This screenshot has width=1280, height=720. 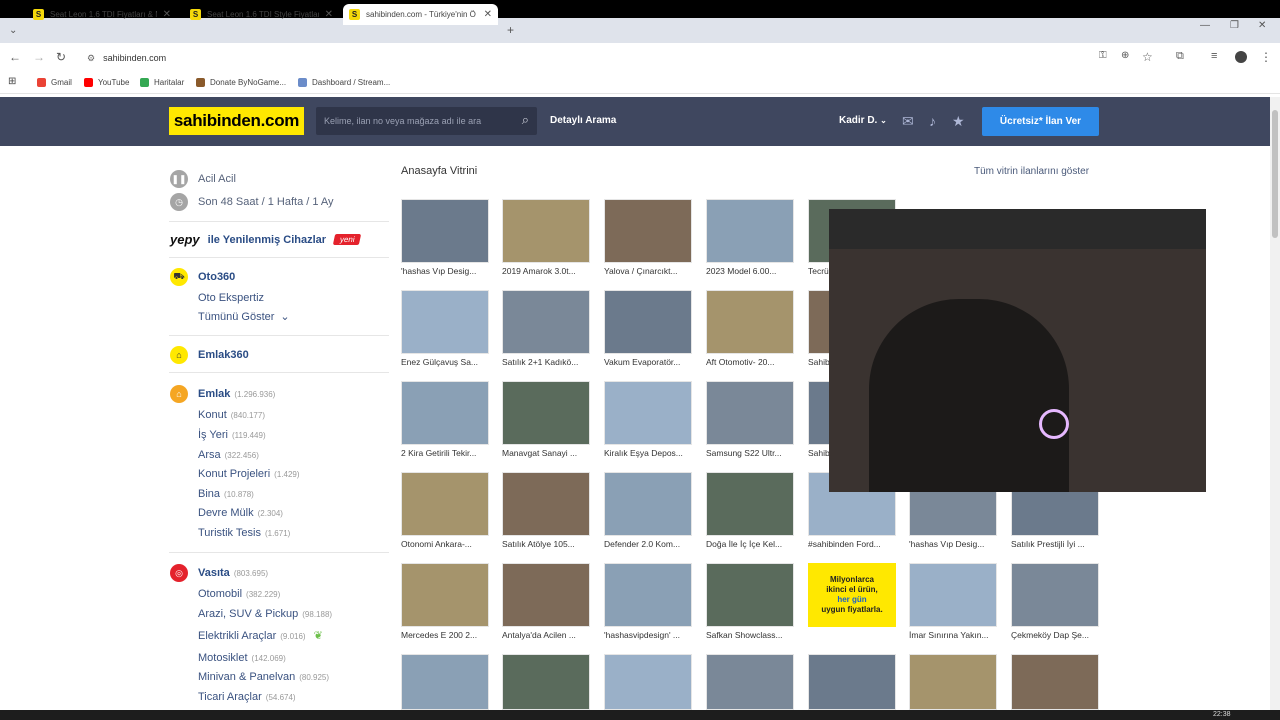 I want to click on new-tab-button: +, so click(x=510, y=30).